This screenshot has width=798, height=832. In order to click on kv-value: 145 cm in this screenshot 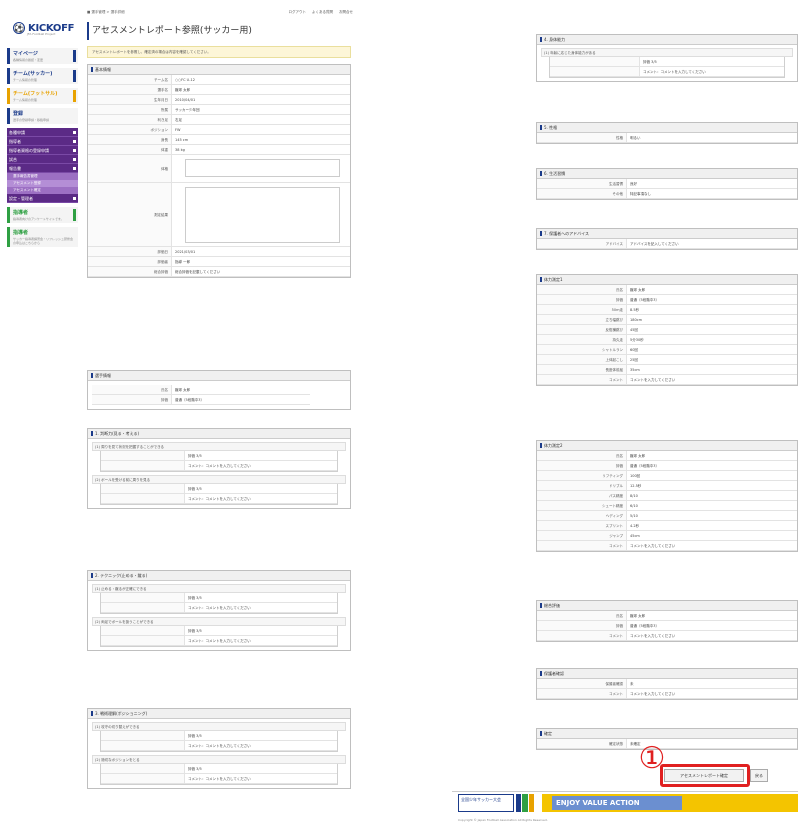, I will do `click(182, 140)`.